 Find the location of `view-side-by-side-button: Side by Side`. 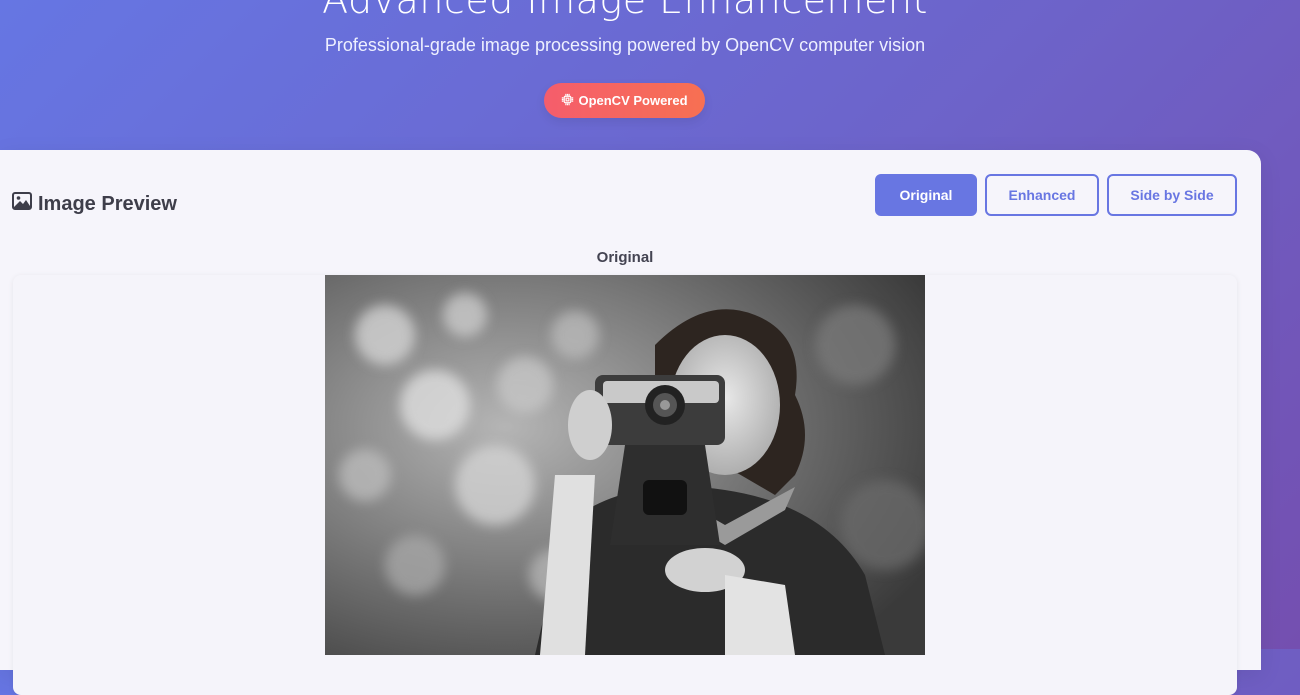

view-side-by-side-button: Side by Side is located at coordinates (1172, 195).